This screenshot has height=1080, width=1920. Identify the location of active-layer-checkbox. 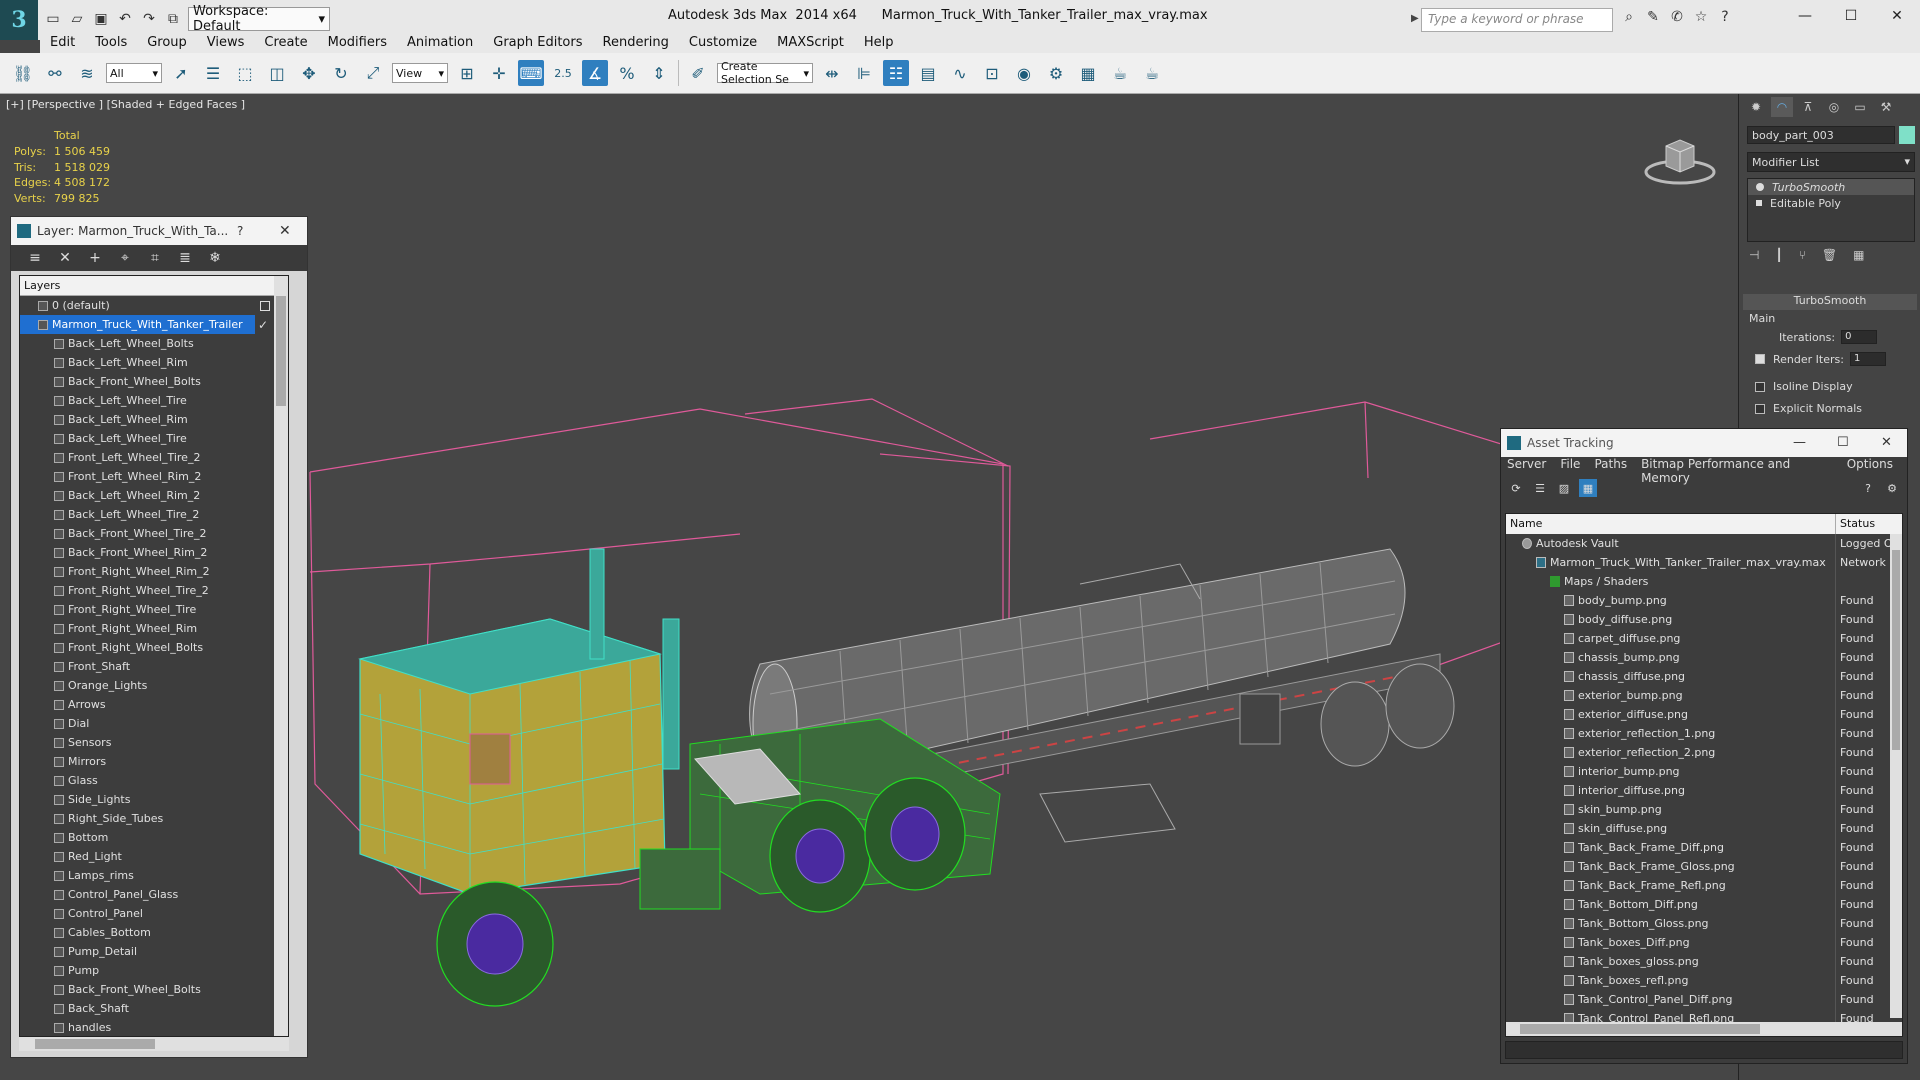
(265, 305).